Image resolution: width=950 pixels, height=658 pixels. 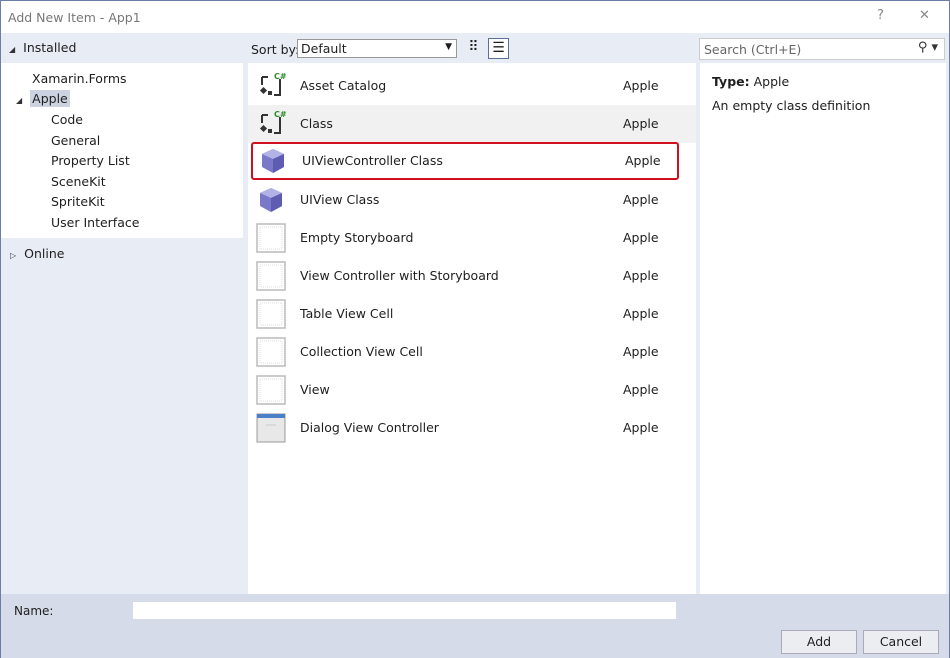 I want to click on template-row: View Apple, so click(x=472, y=390).